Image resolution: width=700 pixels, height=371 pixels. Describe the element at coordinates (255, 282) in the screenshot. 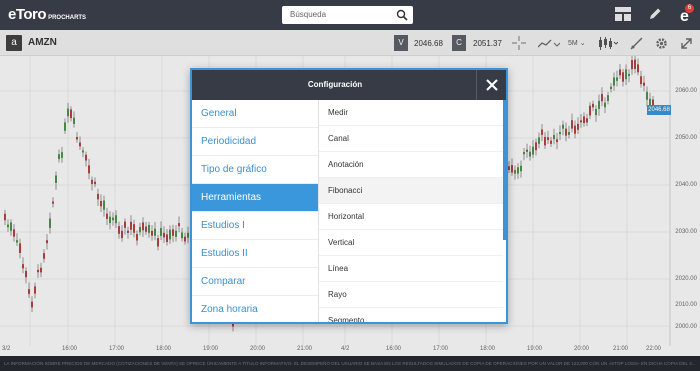

I see `category-comparar: Comparar` at that location.